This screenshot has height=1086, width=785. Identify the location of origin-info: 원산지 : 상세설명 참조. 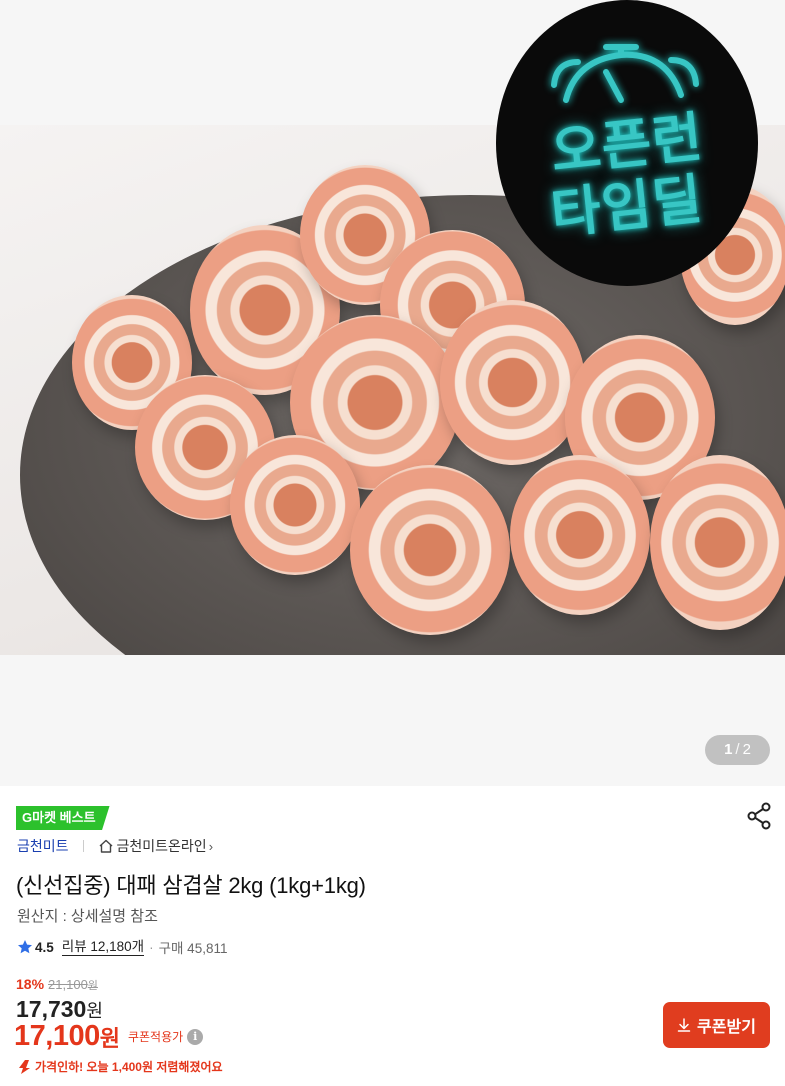
(87, 916).